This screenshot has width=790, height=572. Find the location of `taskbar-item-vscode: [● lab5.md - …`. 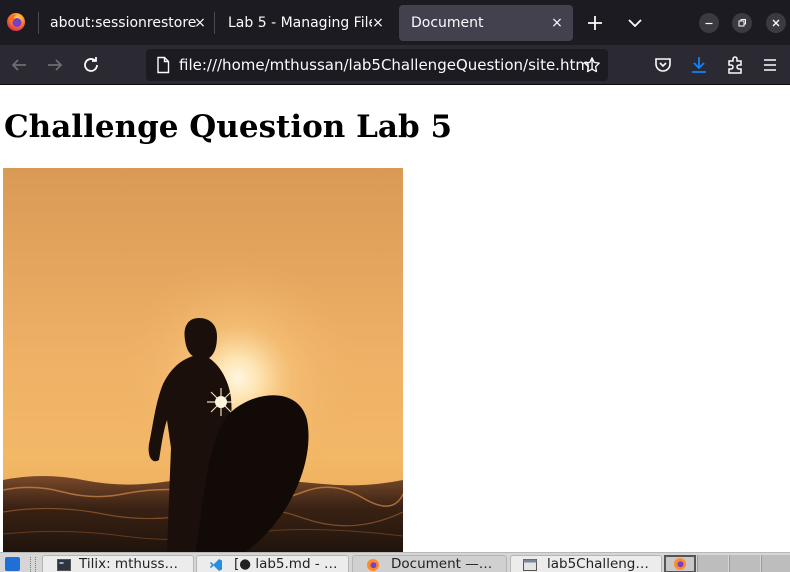

taskbar-item-vscode: [● lab5.md - … is located at coordinates (272, 563).